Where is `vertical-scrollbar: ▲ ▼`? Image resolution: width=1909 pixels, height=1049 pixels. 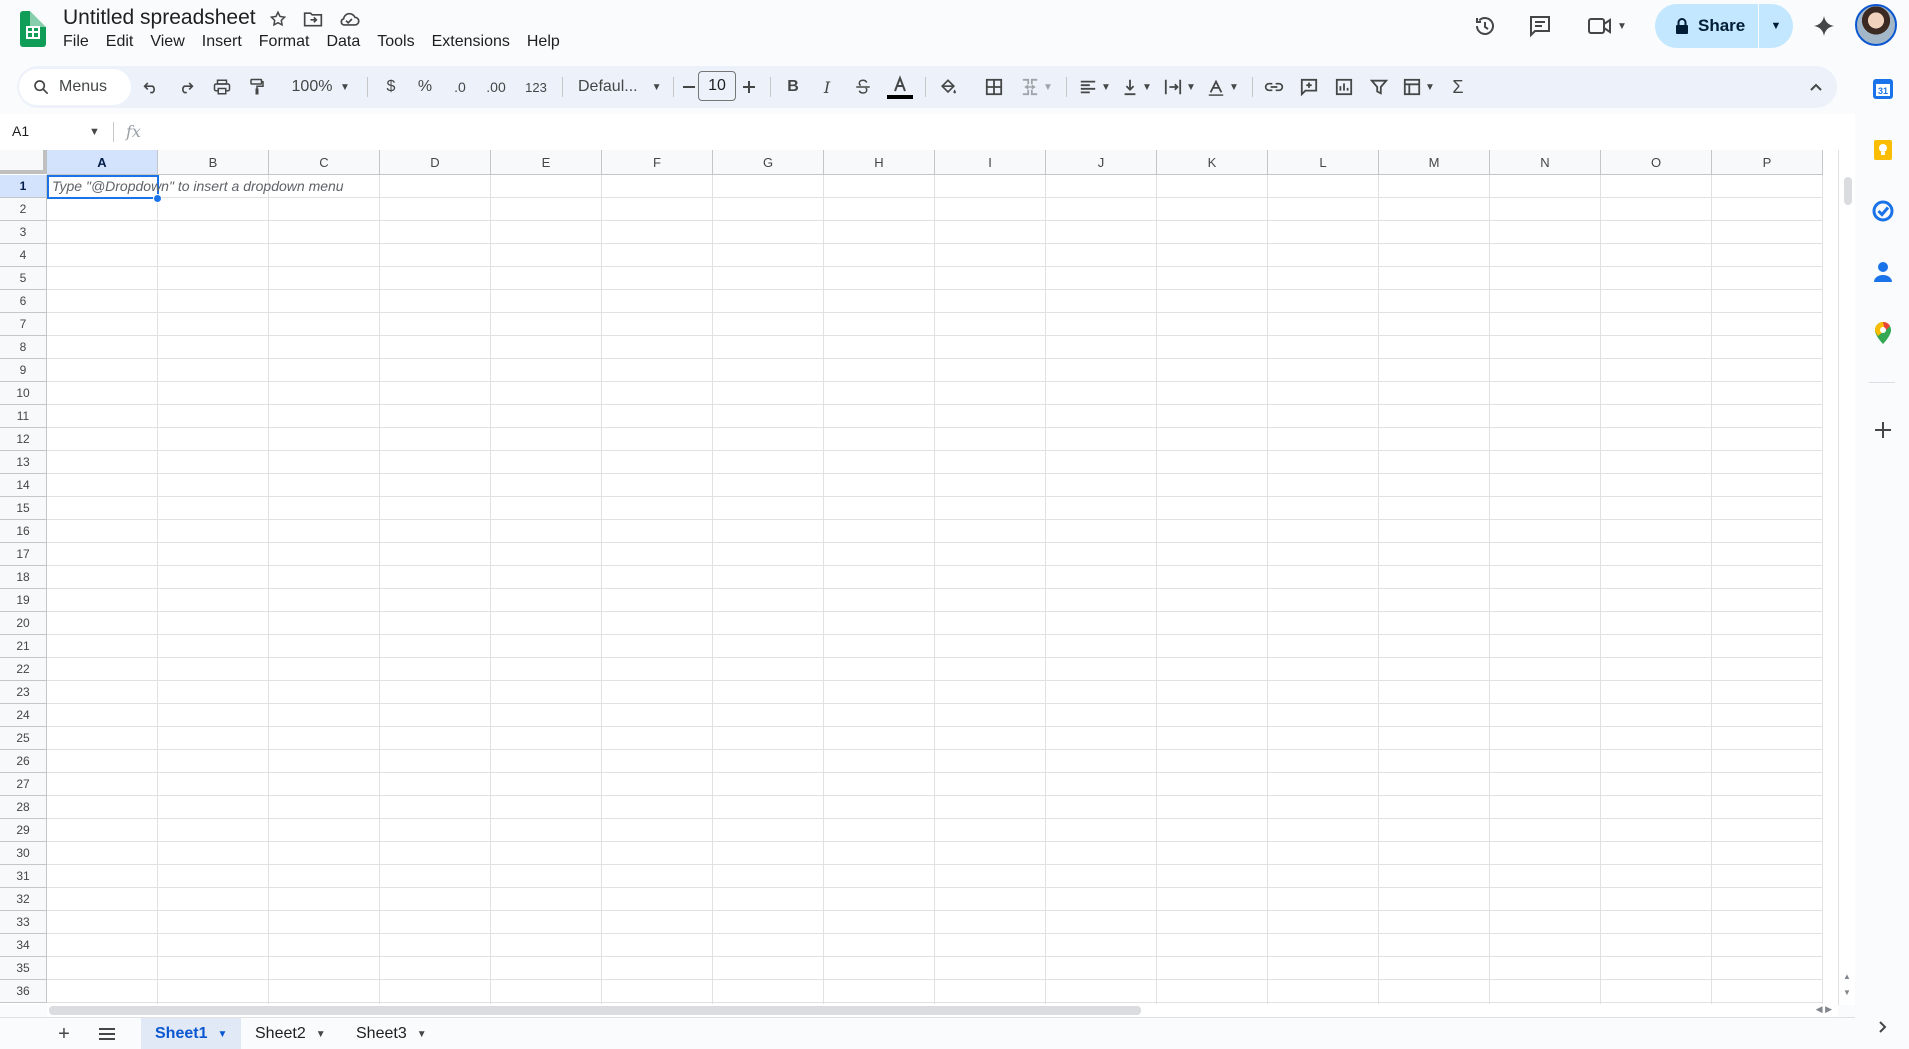
vertical-scrollbar: ▲ ▼ is located at coordinates (1846, 577).